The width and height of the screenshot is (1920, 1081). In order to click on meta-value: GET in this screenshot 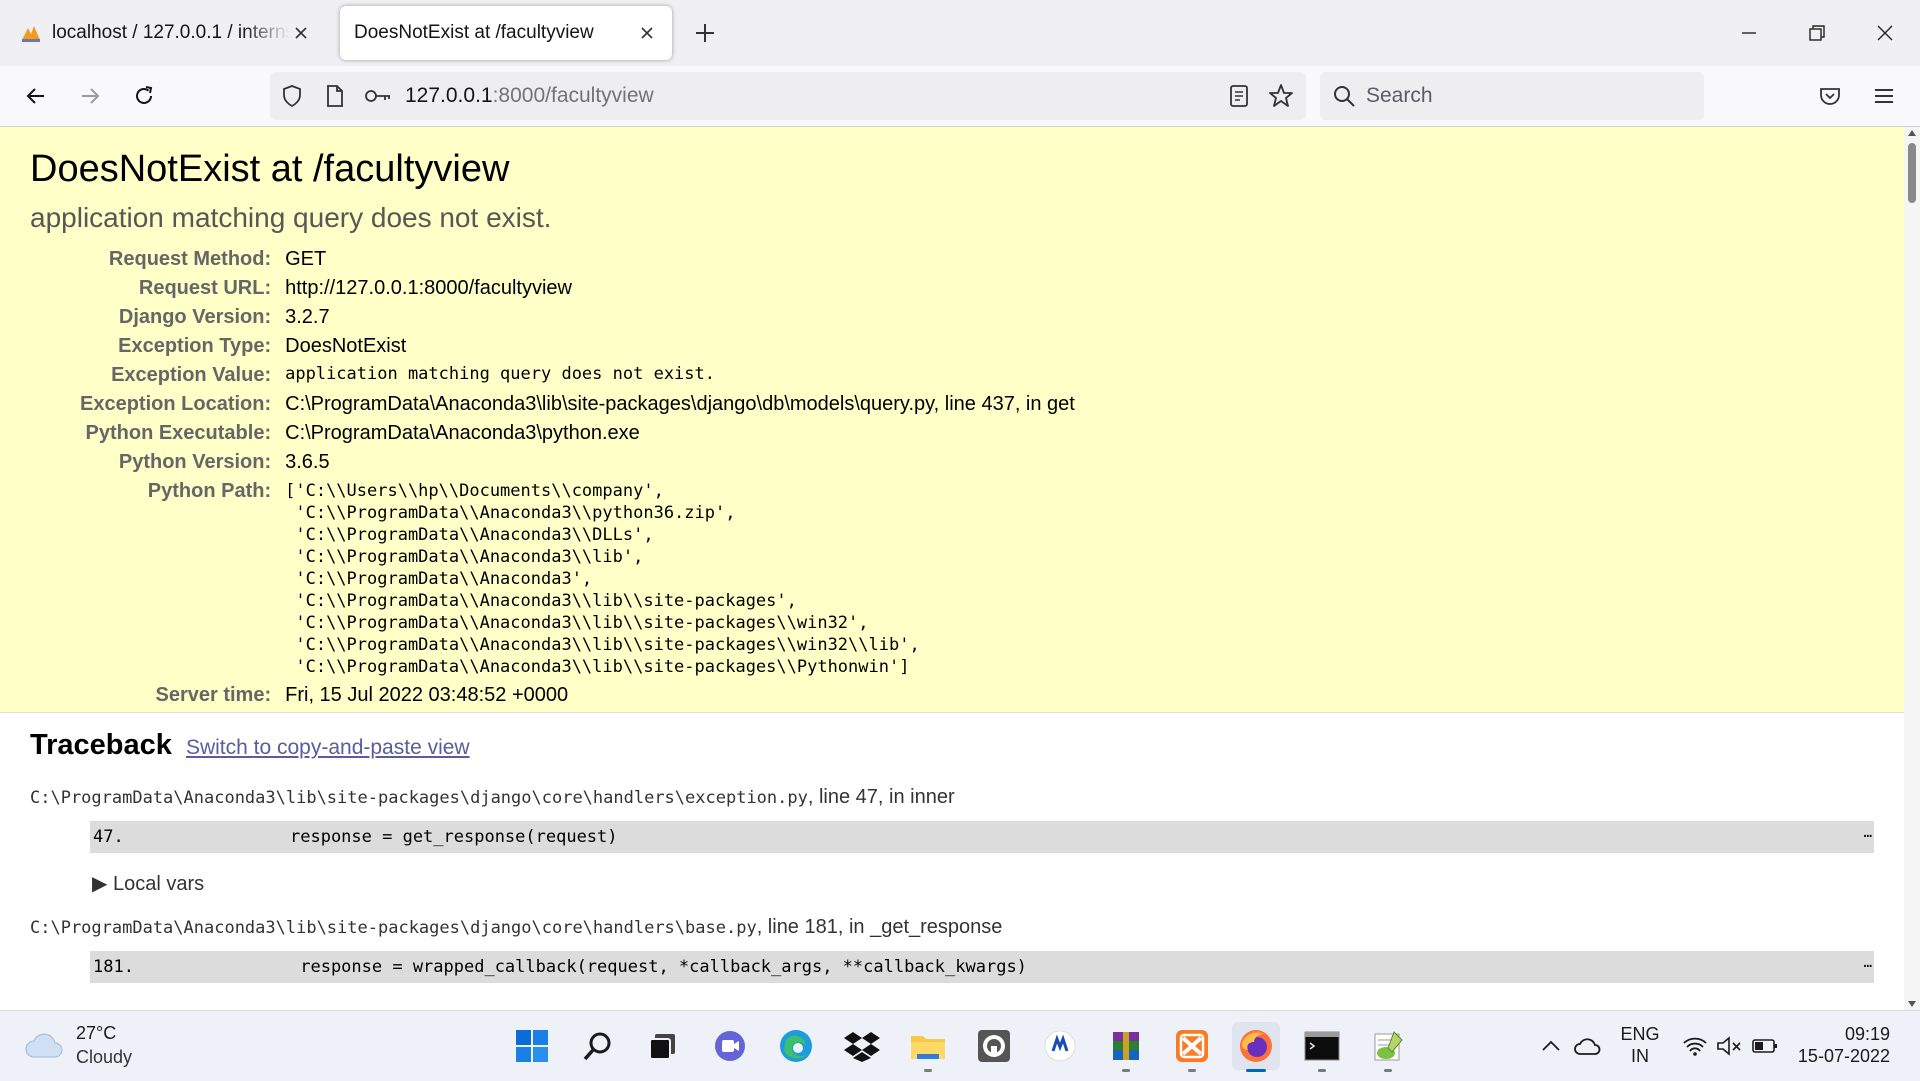, I will do `click(306, 259)`.